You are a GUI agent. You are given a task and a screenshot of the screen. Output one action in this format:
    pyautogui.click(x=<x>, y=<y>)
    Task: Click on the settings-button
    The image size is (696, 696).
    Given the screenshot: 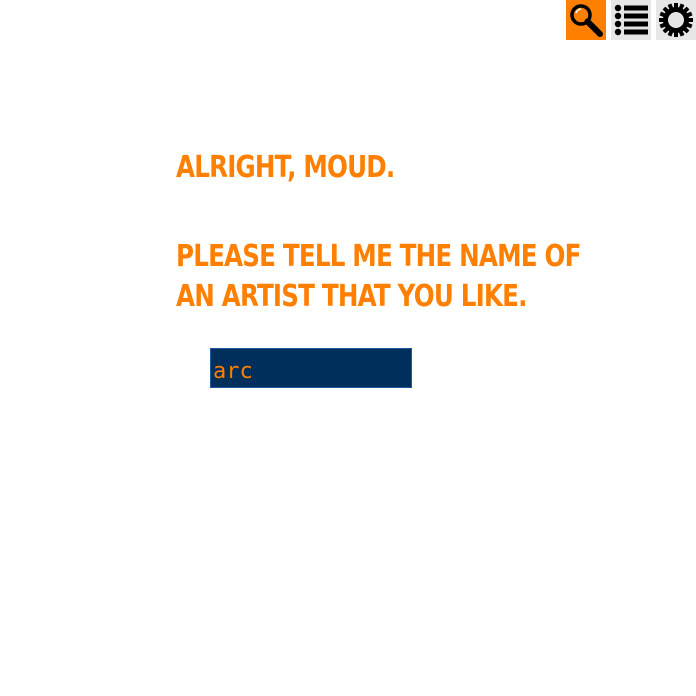 What is the action you would take?
    pyautogui.click(x=676, y=20)
    